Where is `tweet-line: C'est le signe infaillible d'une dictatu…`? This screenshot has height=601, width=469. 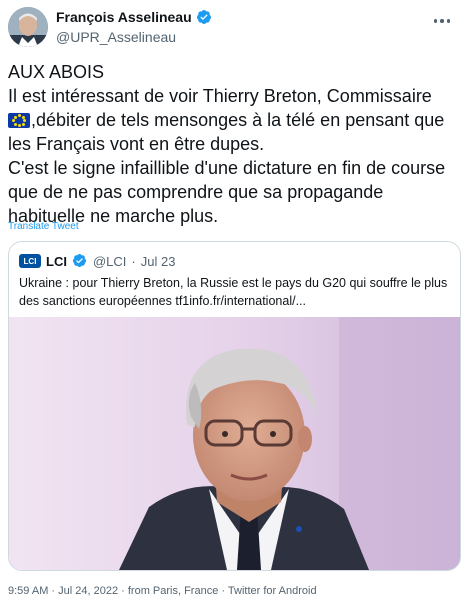 tweet-line: C'est le signe infaillible d'une dictatu… is located at coordinates (227, 168).